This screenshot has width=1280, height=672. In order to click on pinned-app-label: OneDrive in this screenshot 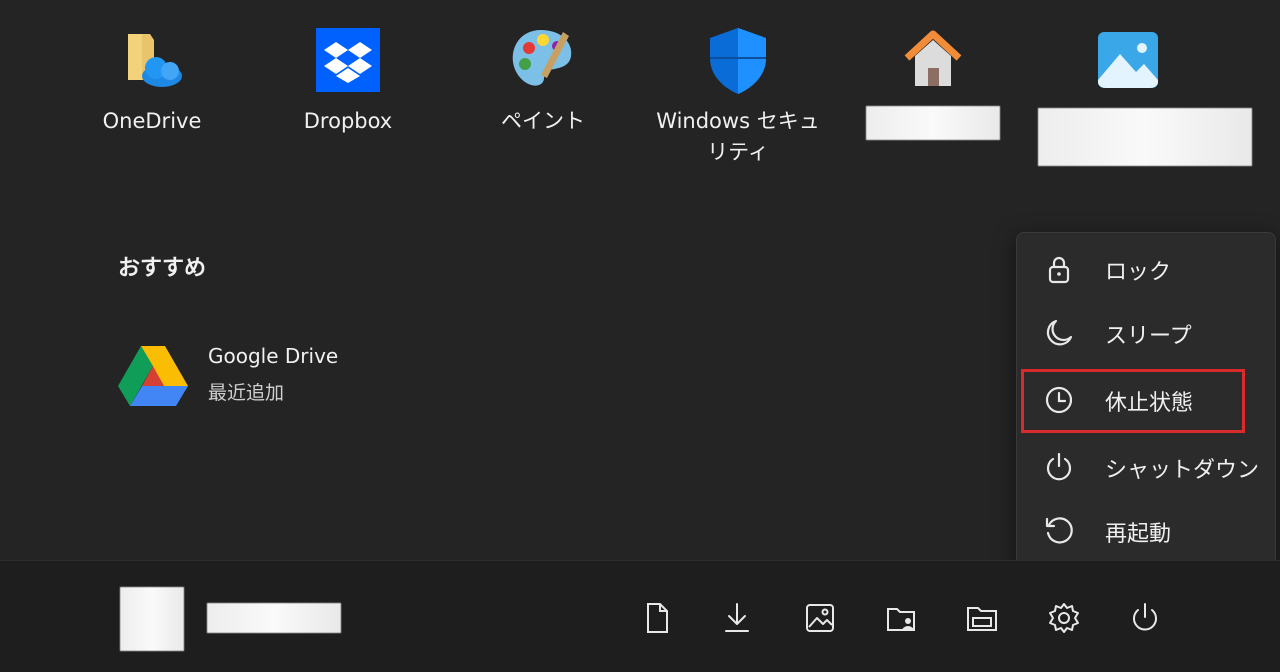, I will do `click(152, 121)`.